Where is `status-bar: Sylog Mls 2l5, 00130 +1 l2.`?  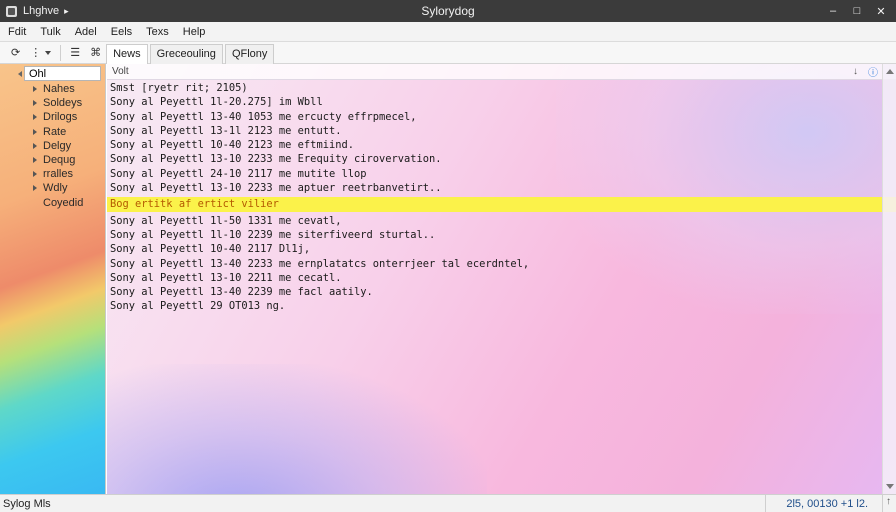 status-bar: Sylog Mls 2l5, 00130 +1 l2. is located at coordinates (448, 503).